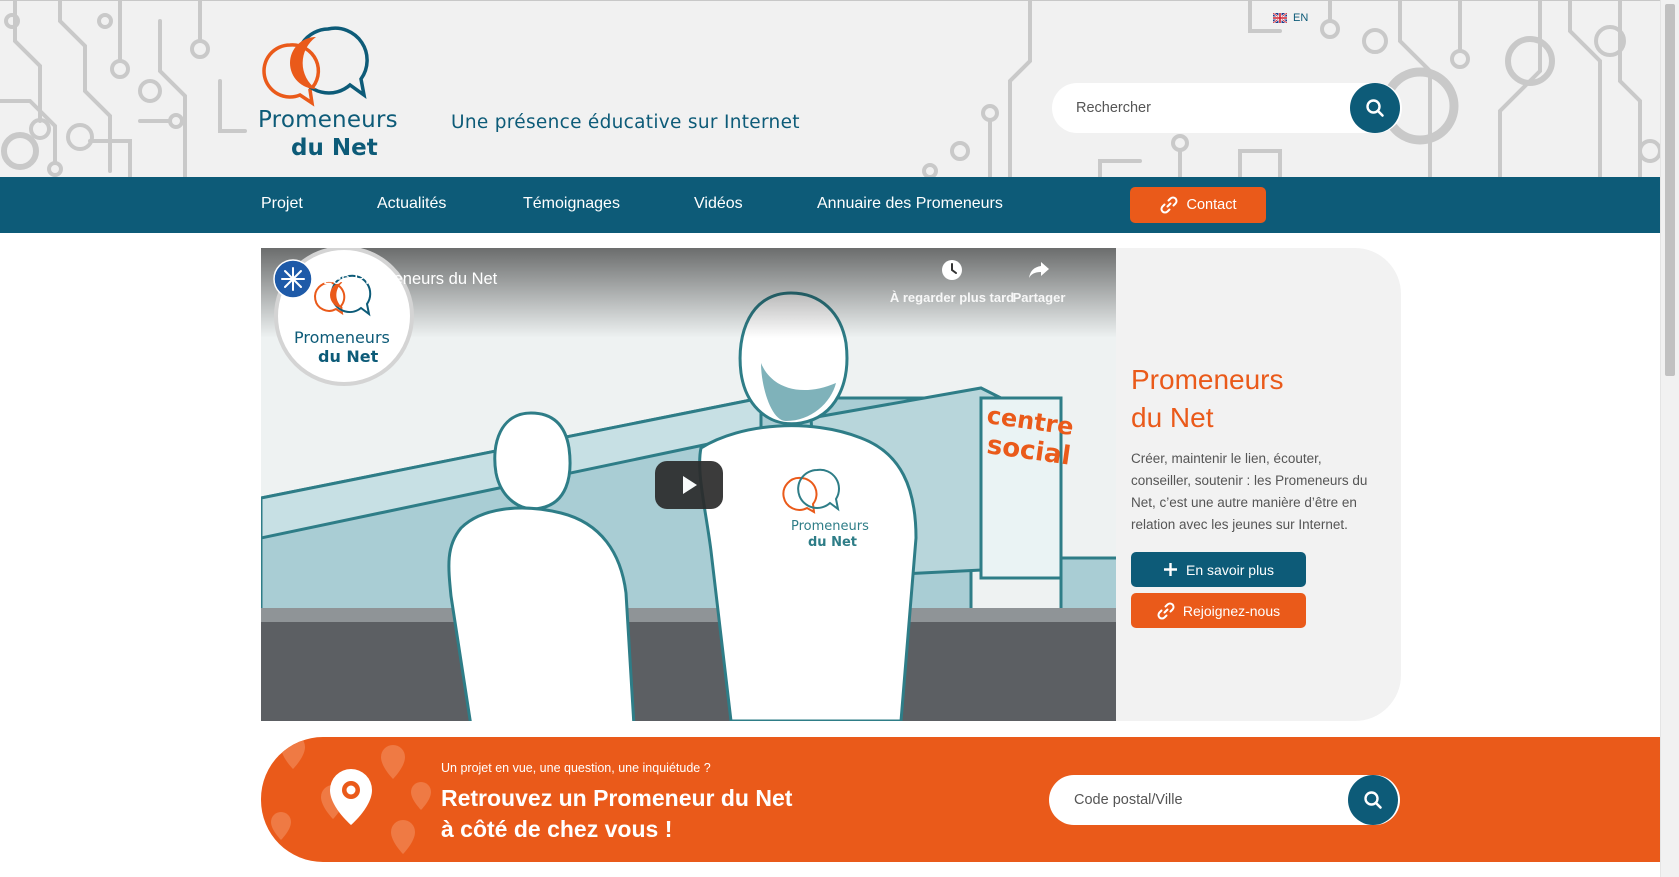 The height and width of the screenshot is (877, 1679). What do you see at coordinates (410, 279) in the screenshot?
I see `video-title: Les Promeneurs du Net` at bounding box center [410, 279].